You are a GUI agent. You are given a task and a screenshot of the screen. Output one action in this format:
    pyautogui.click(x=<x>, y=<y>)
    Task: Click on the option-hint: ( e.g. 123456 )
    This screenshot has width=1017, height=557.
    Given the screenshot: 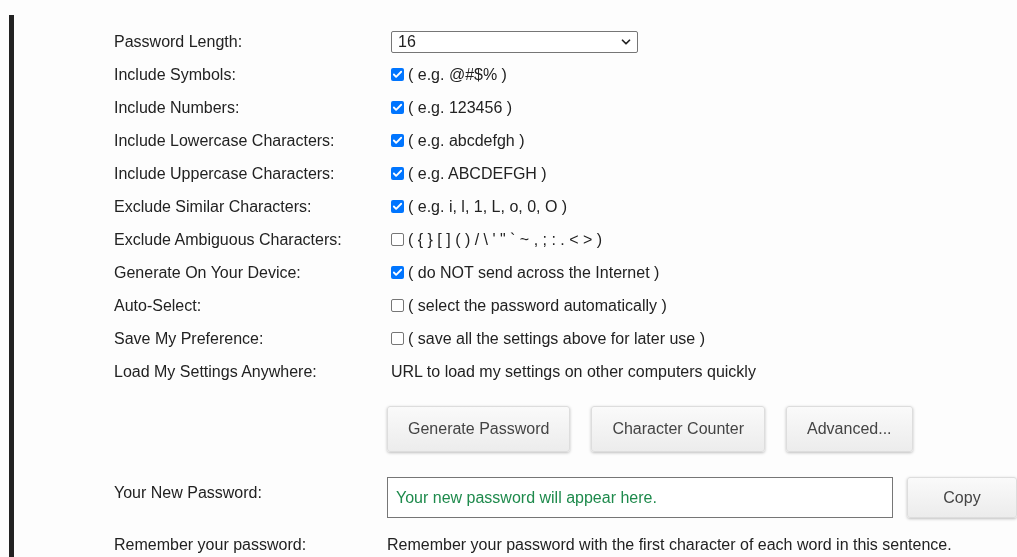 What is the action you would take?
    pyautogui.click(x=460, y=107)
    